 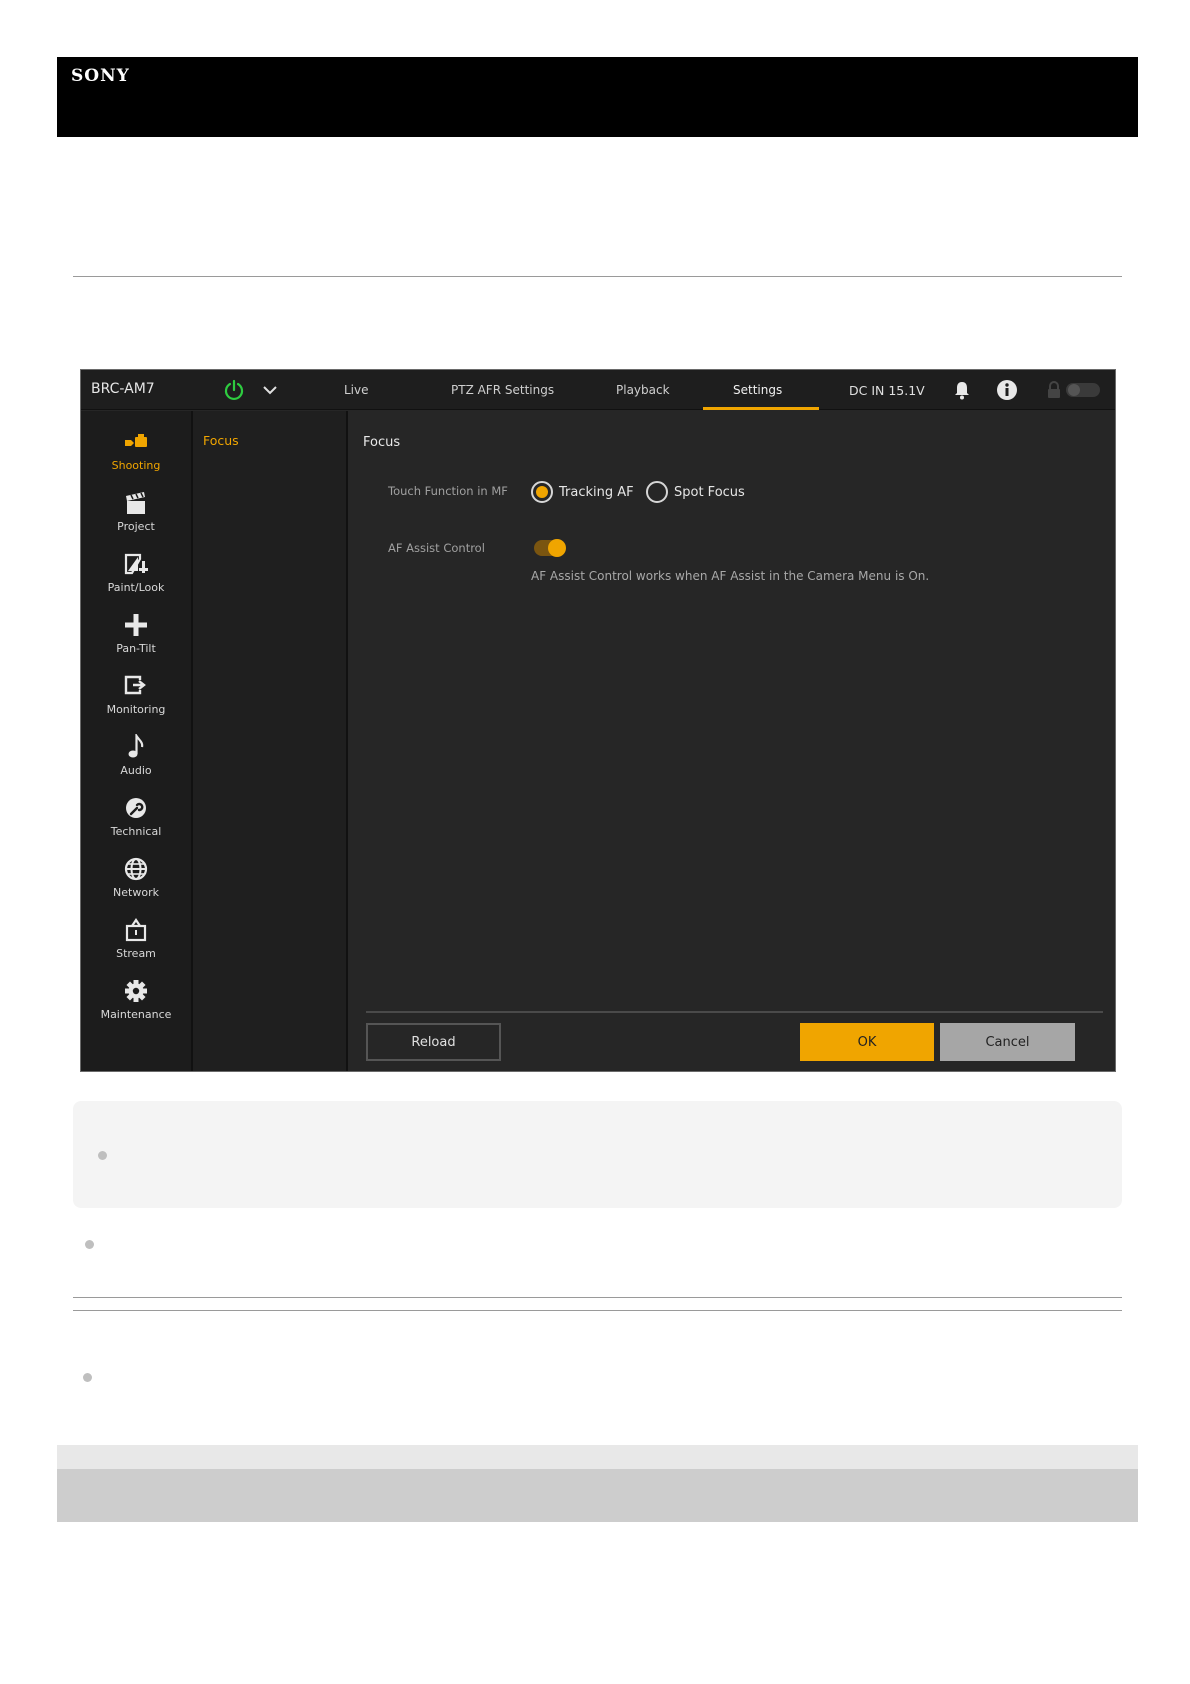 What do you see at coordinates (136, 770) in the screenshot?
I see `sidebar-item-label: Audio` at bounding box center [136, 770].